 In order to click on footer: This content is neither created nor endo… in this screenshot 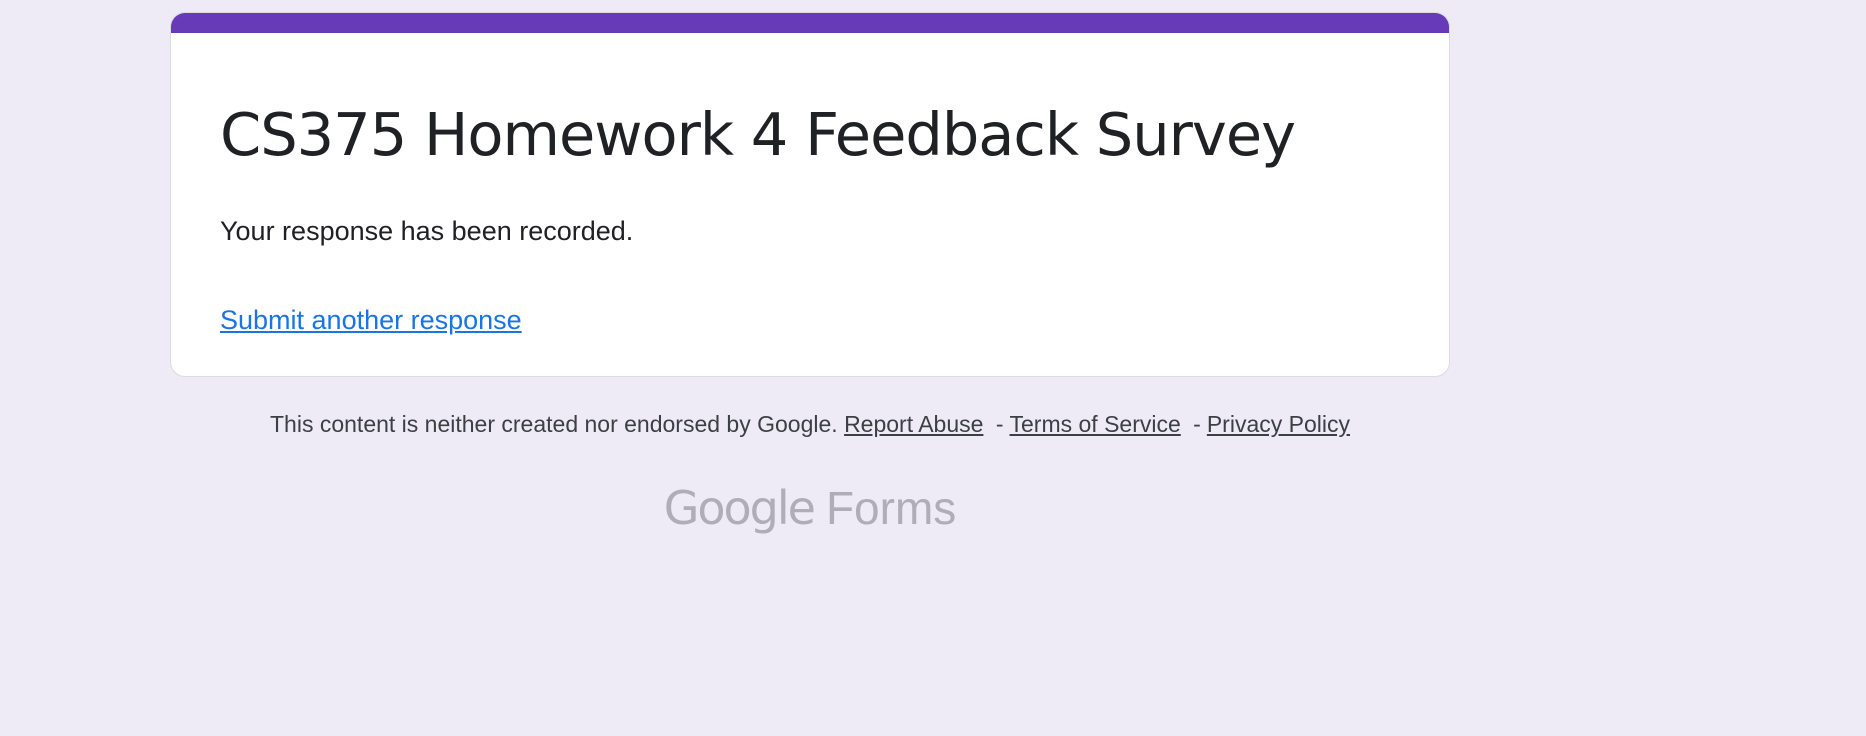, I will do `click(810, 424)`.